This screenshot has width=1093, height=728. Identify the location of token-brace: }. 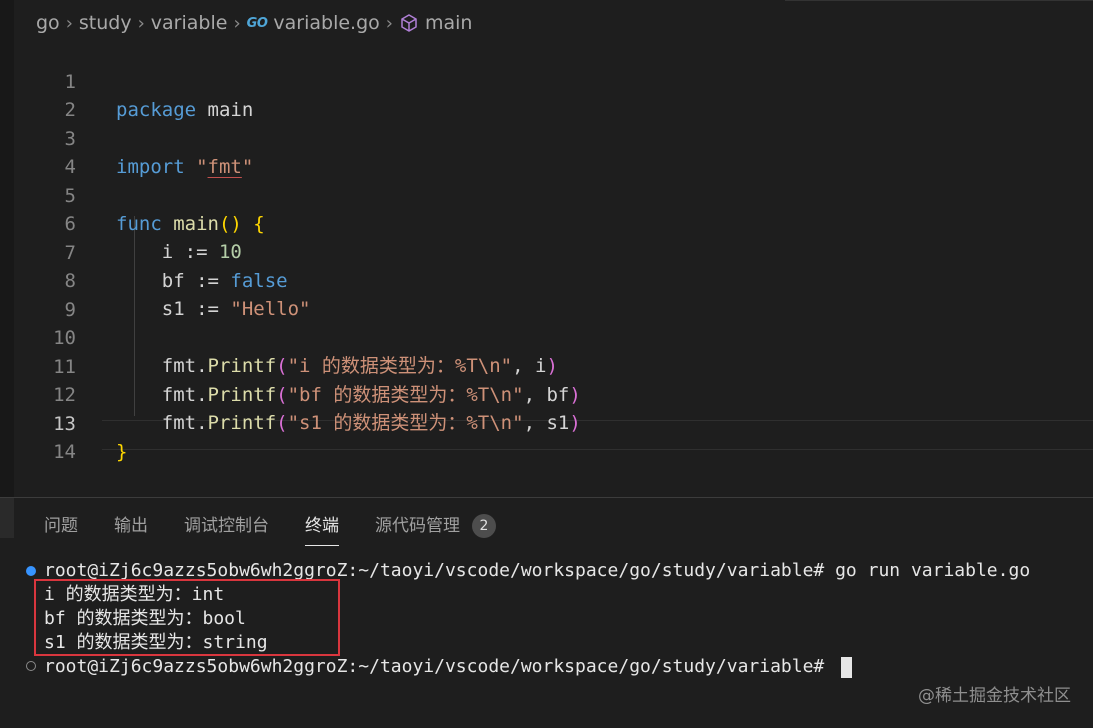
(122, 452).